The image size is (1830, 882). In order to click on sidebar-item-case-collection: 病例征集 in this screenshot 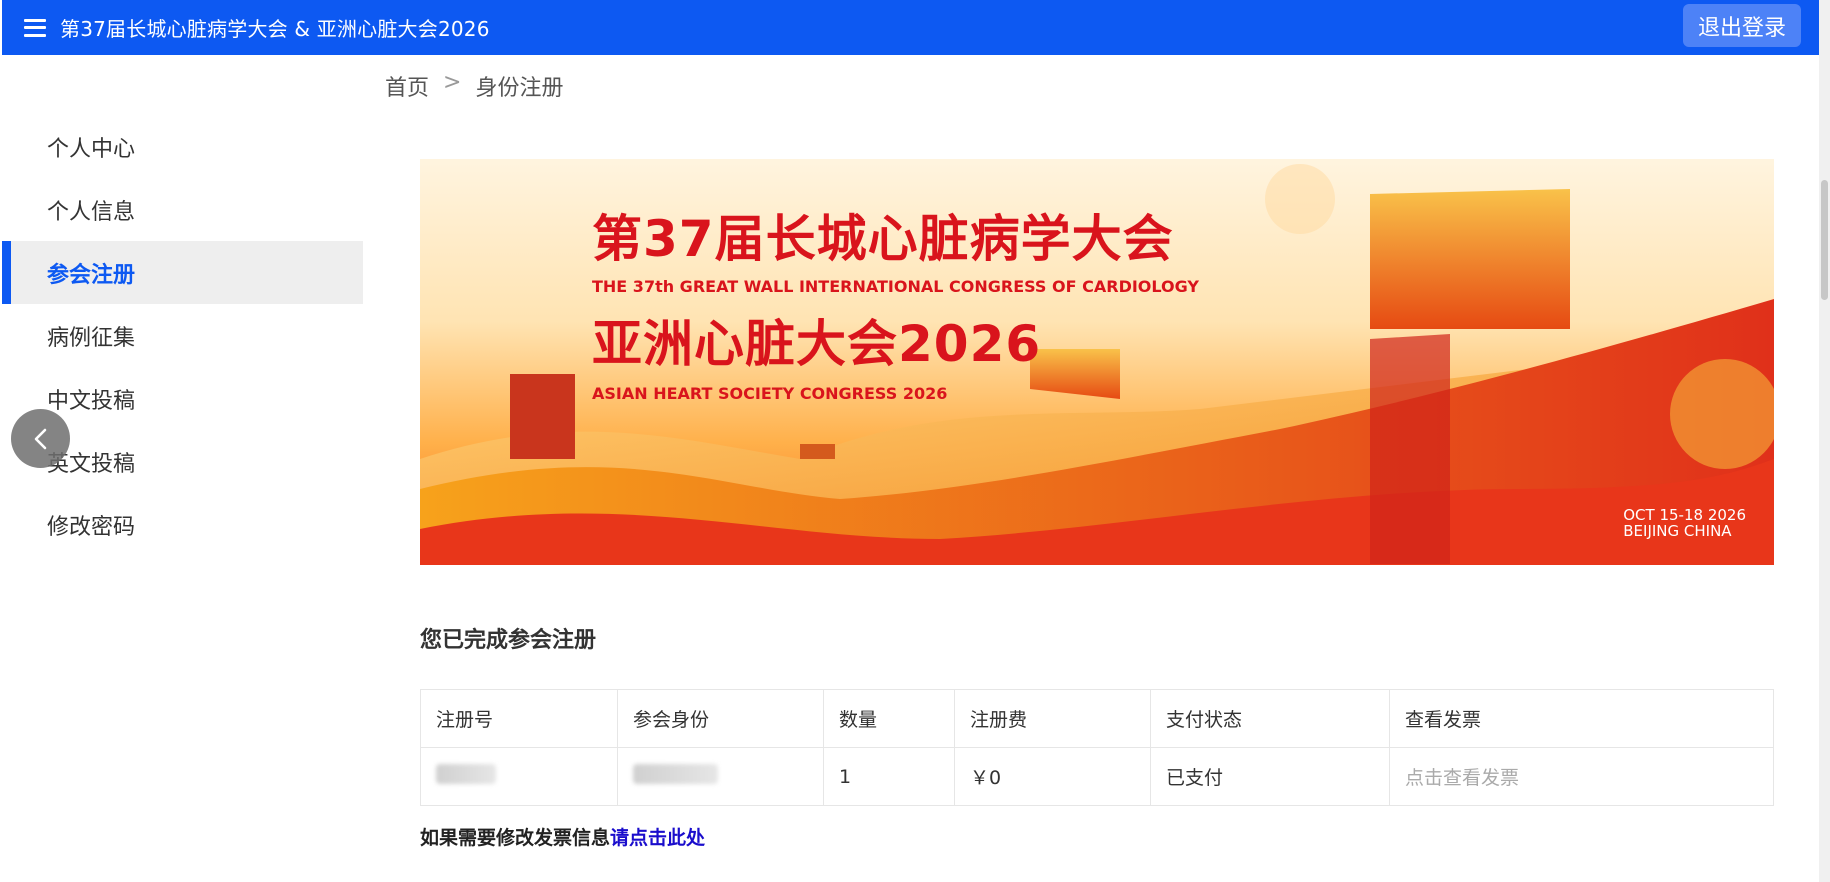, I will do `click(182, 335)`.